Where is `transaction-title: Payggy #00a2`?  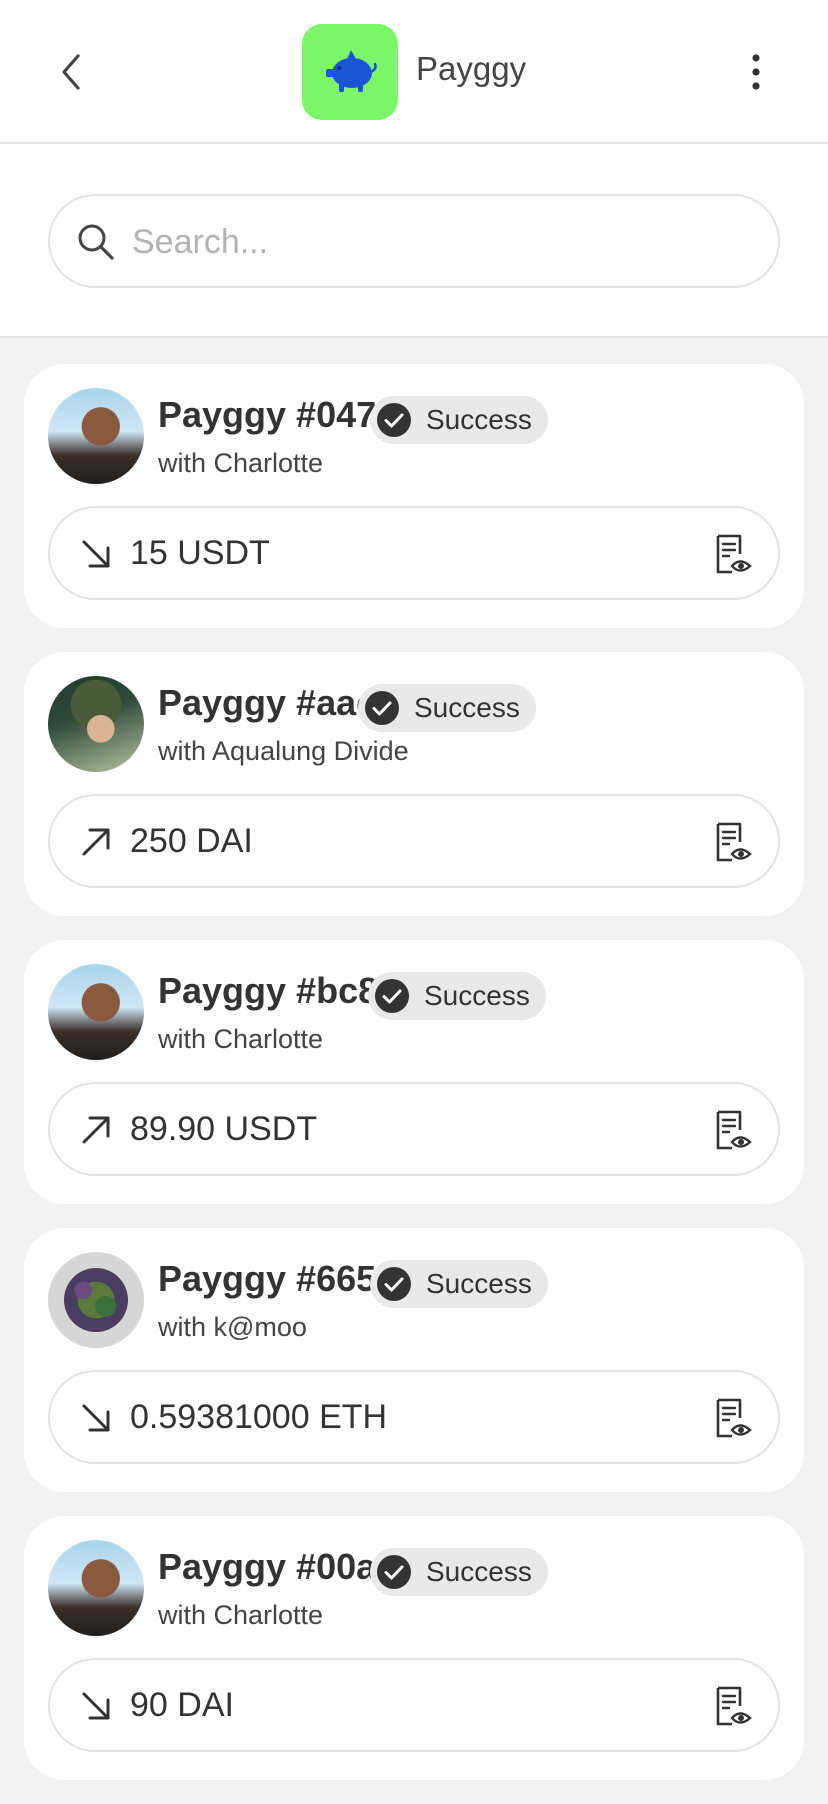 transaction-title: Payggy #00a2 is located at coordinates (277, 1566).